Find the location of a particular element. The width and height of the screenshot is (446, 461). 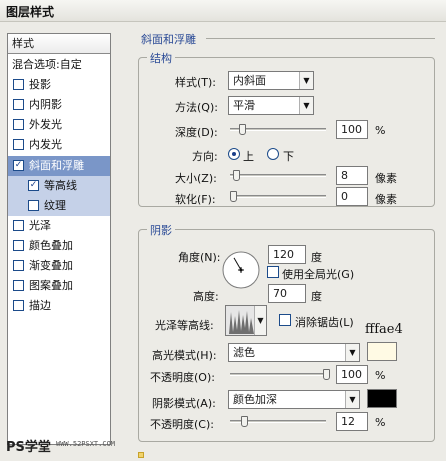

technique-label: 方法(Q): is located at coordinates (196, 107).